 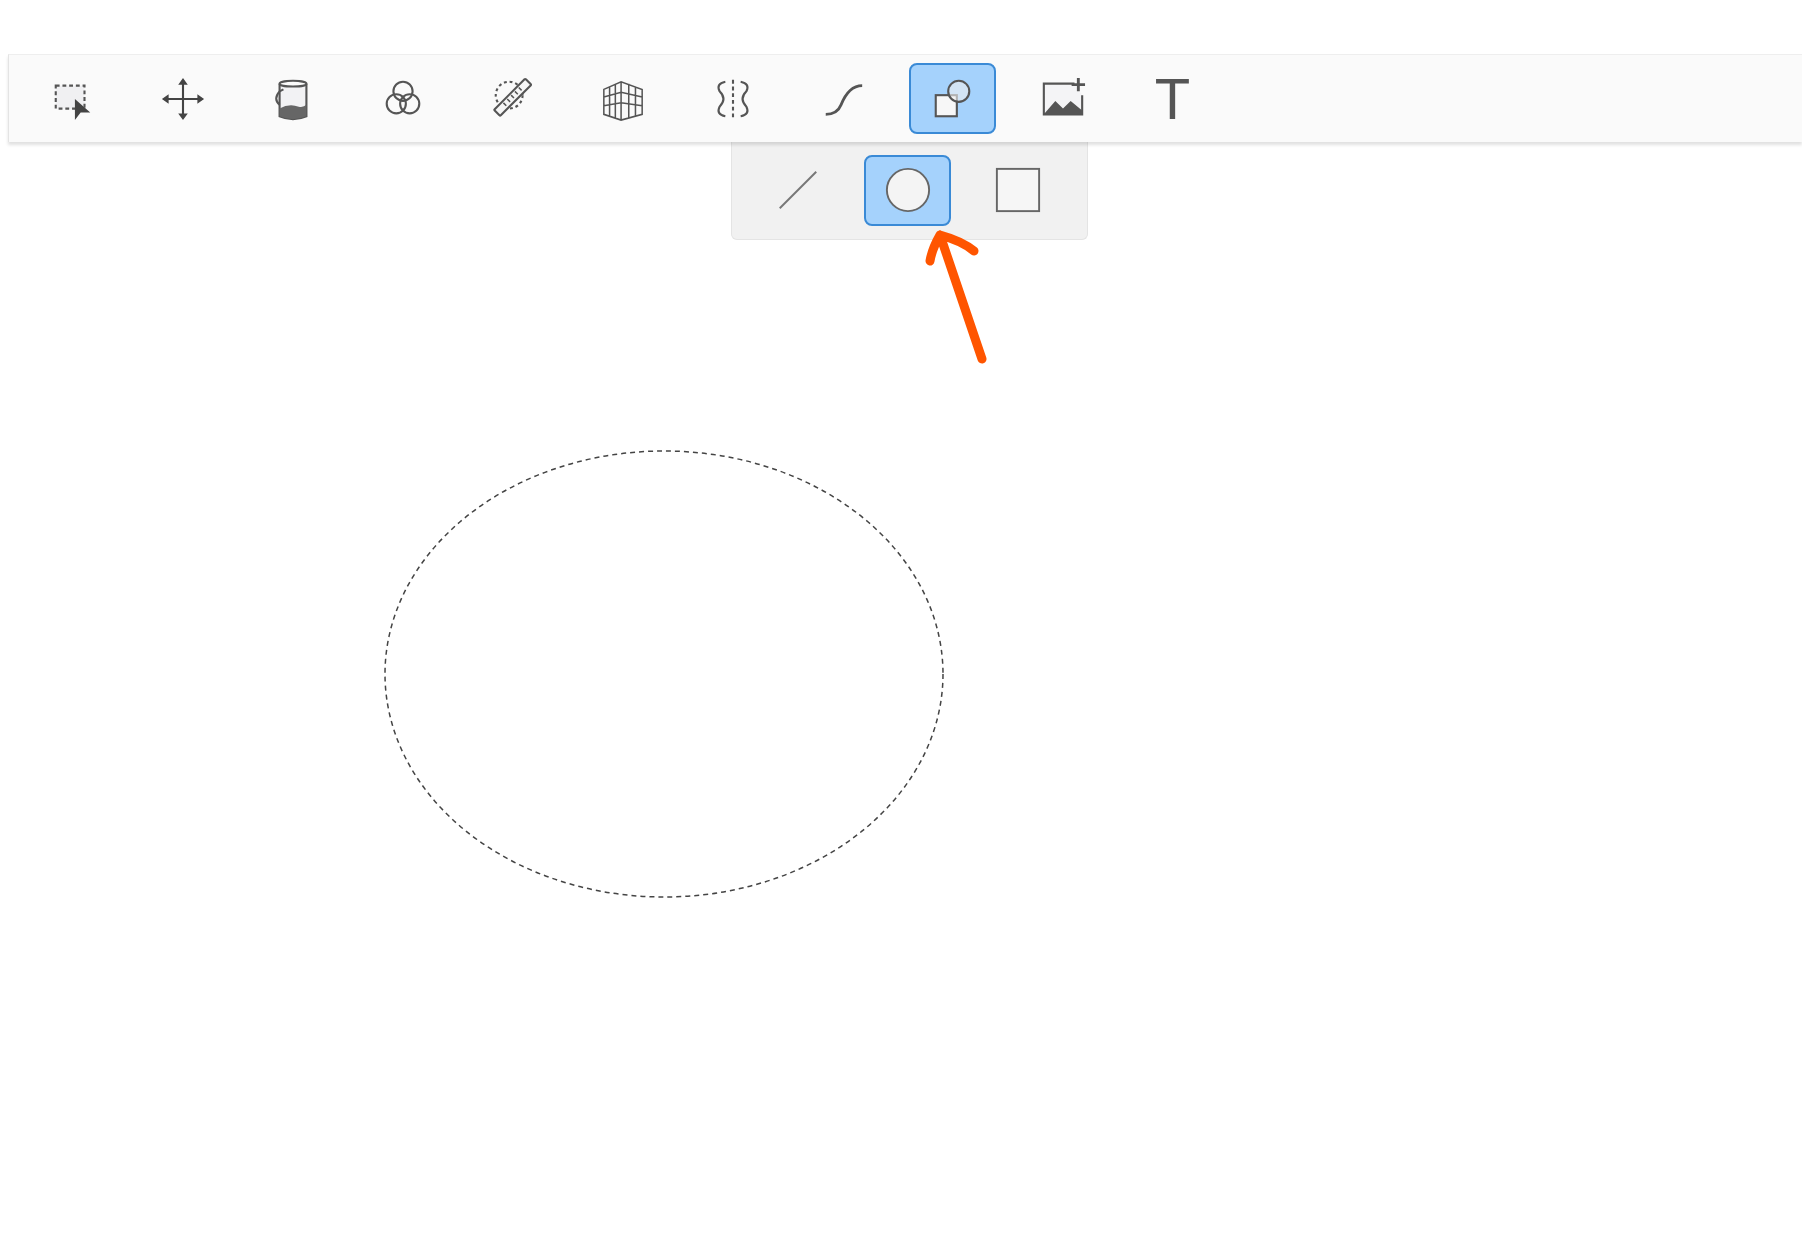 What do you see at coordinates (952, 98) in the screenshot?
I see `tool-button` at bounding box center [952, 98].